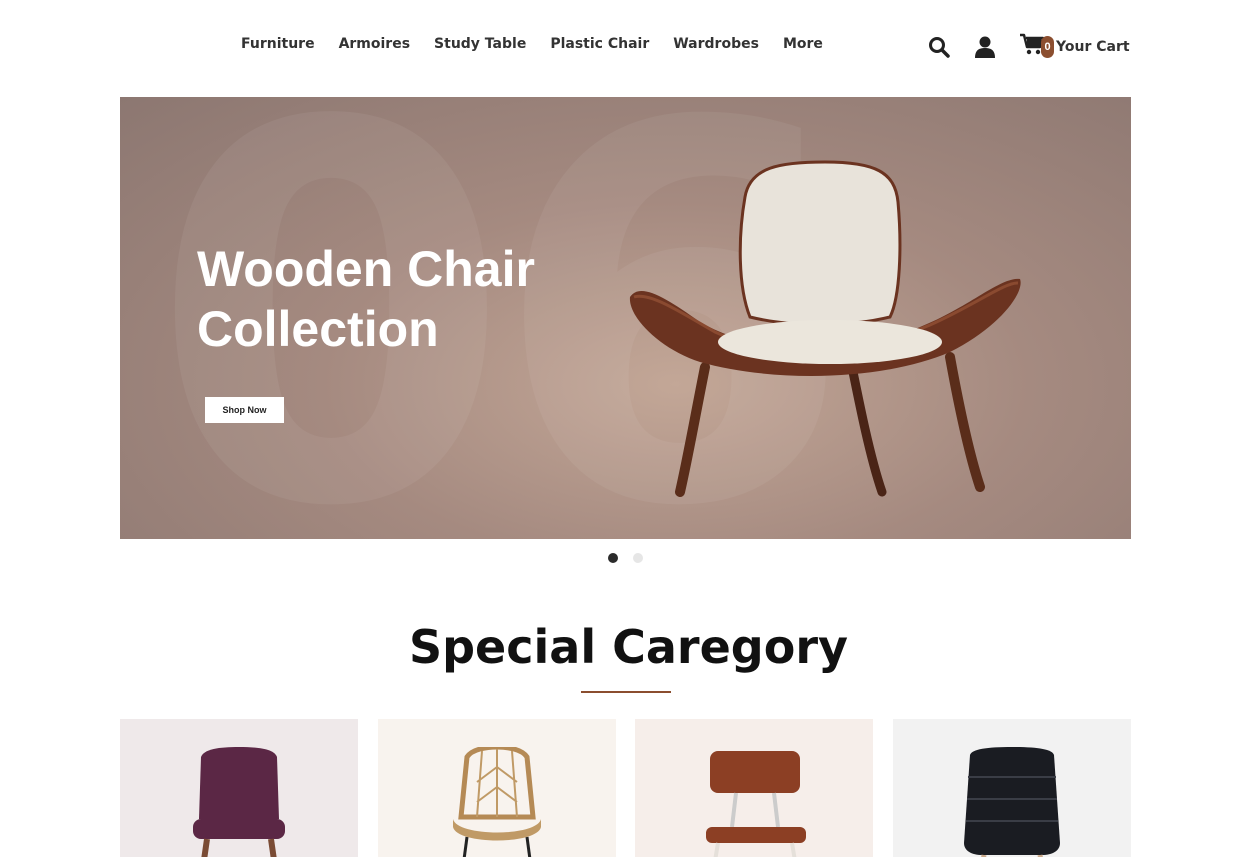  I want to click on section-title: Special Caregory, so click(628, 647).